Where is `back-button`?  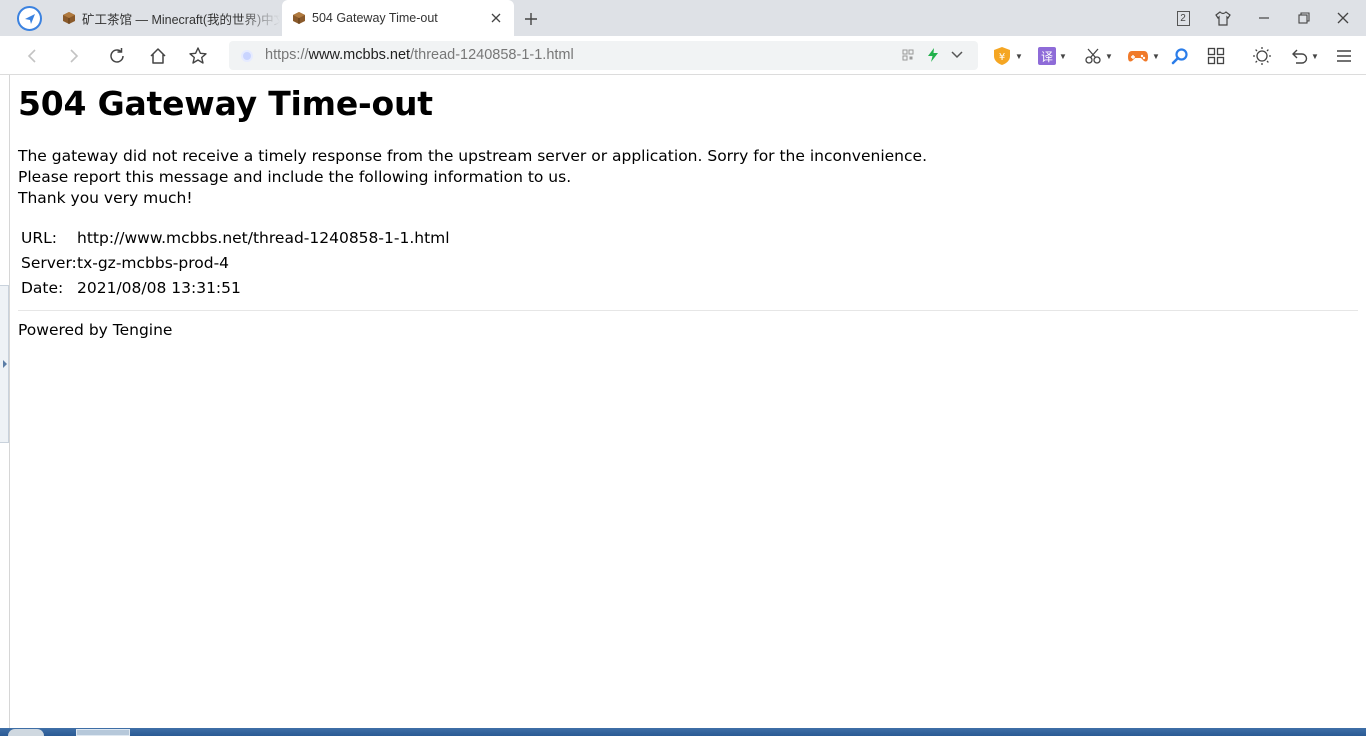 back-button is located at coordinates (32, 56).